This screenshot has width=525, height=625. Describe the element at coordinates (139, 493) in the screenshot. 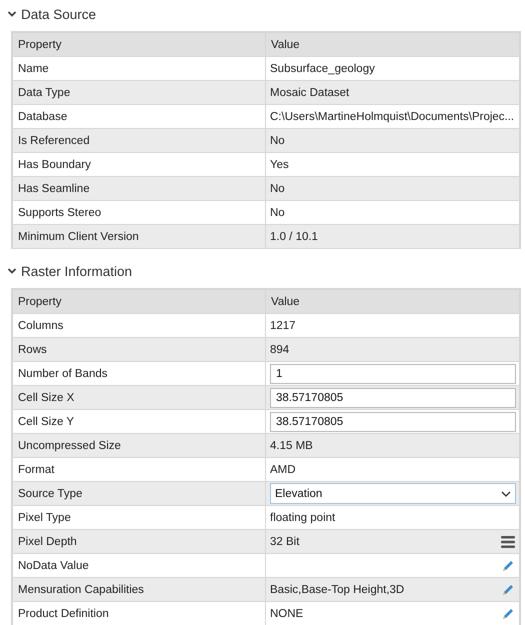

I see `table-cell: Source Type` at that location.